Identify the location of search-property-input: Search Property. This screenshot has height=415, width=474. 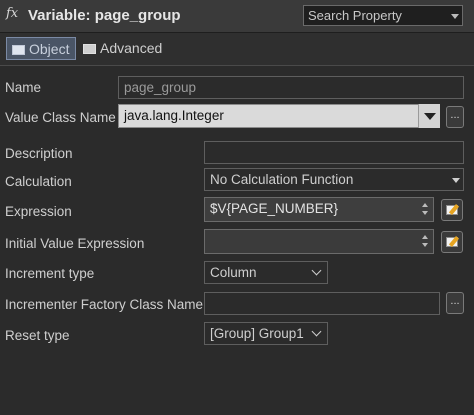
(383, 15).